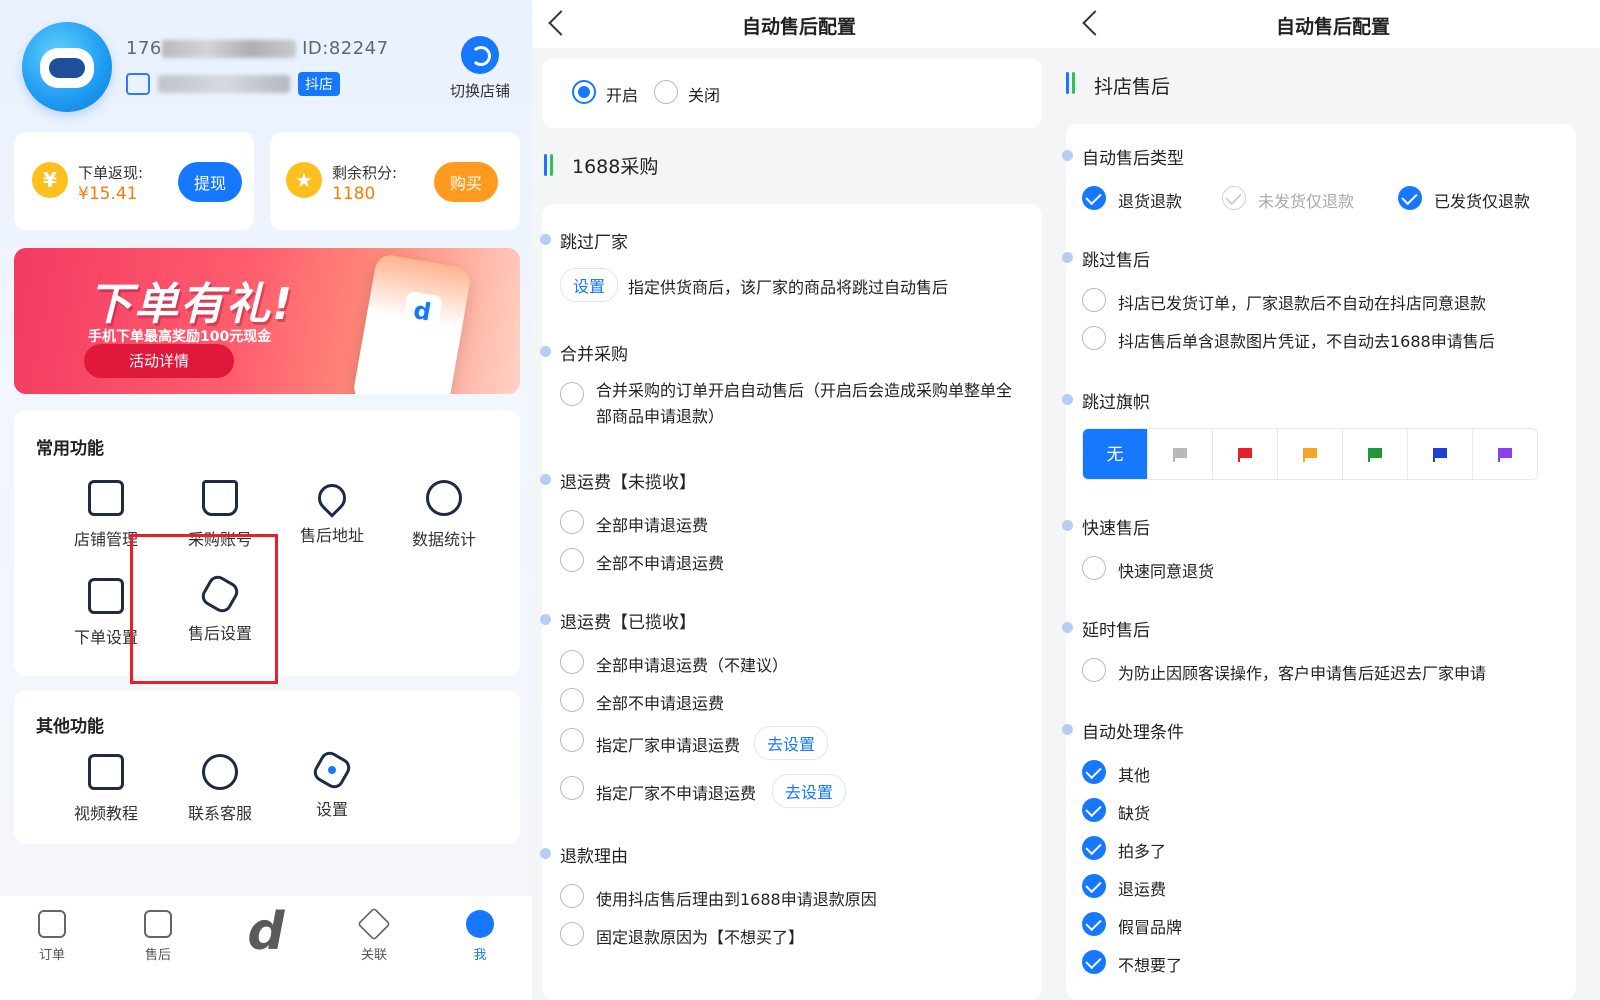  What do you see at coordinates (1094, 810) in the screenshot?
I see `condition-out-of-stock-check` at bounding box center [1094, 810].